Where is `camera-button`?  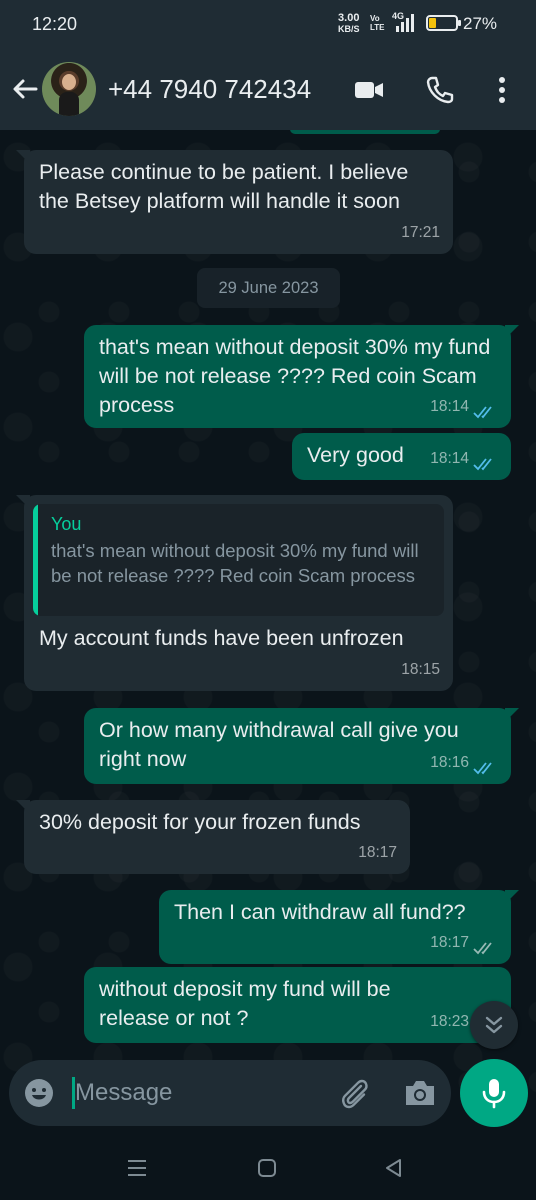 camera-button is located at coordinates (420, 1093).